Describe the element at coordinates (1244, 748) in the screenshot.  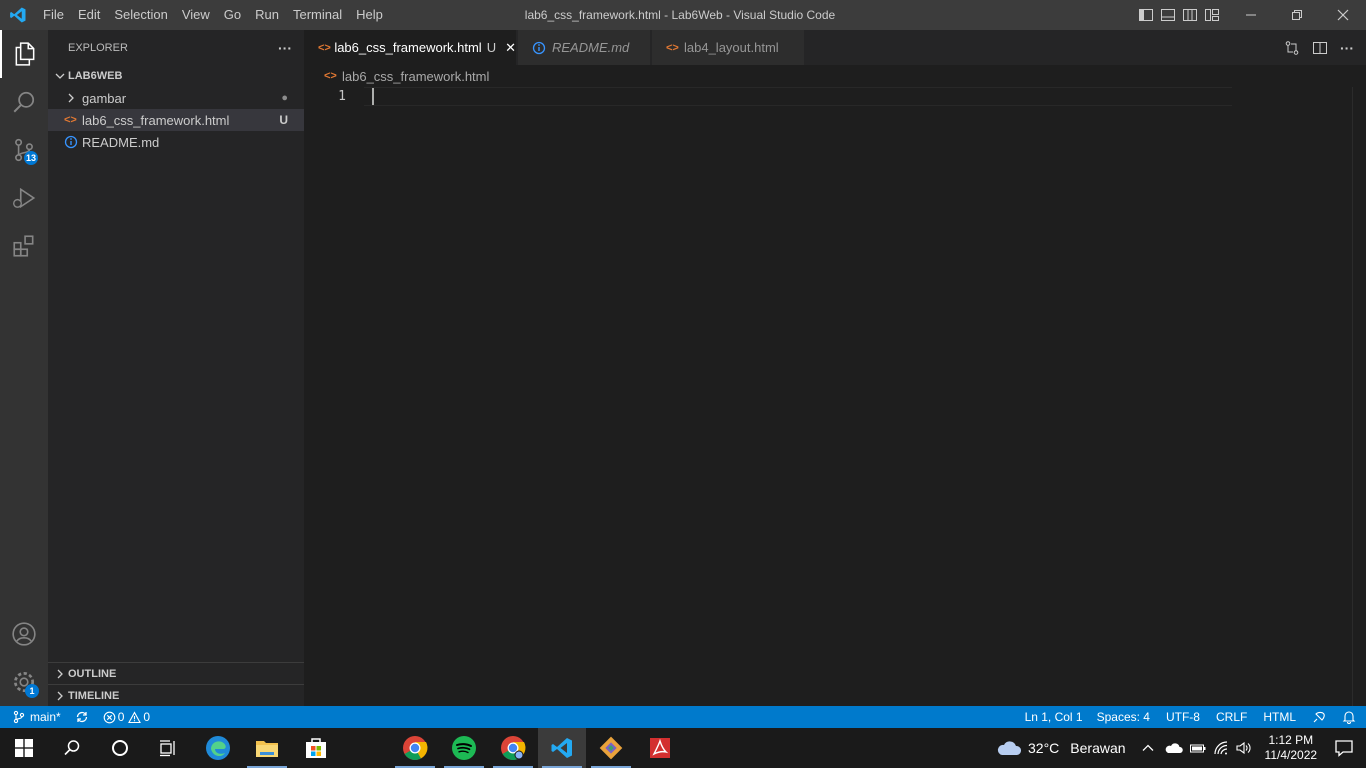
I see `volume-icon` at that location.